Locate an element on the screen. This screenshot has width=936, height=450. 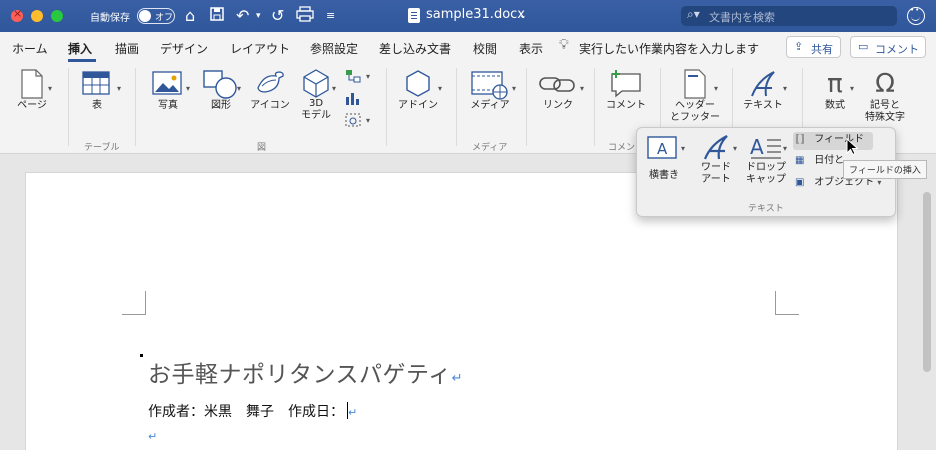
calendar-icon: ▦ is located at coordinates (800, 160).